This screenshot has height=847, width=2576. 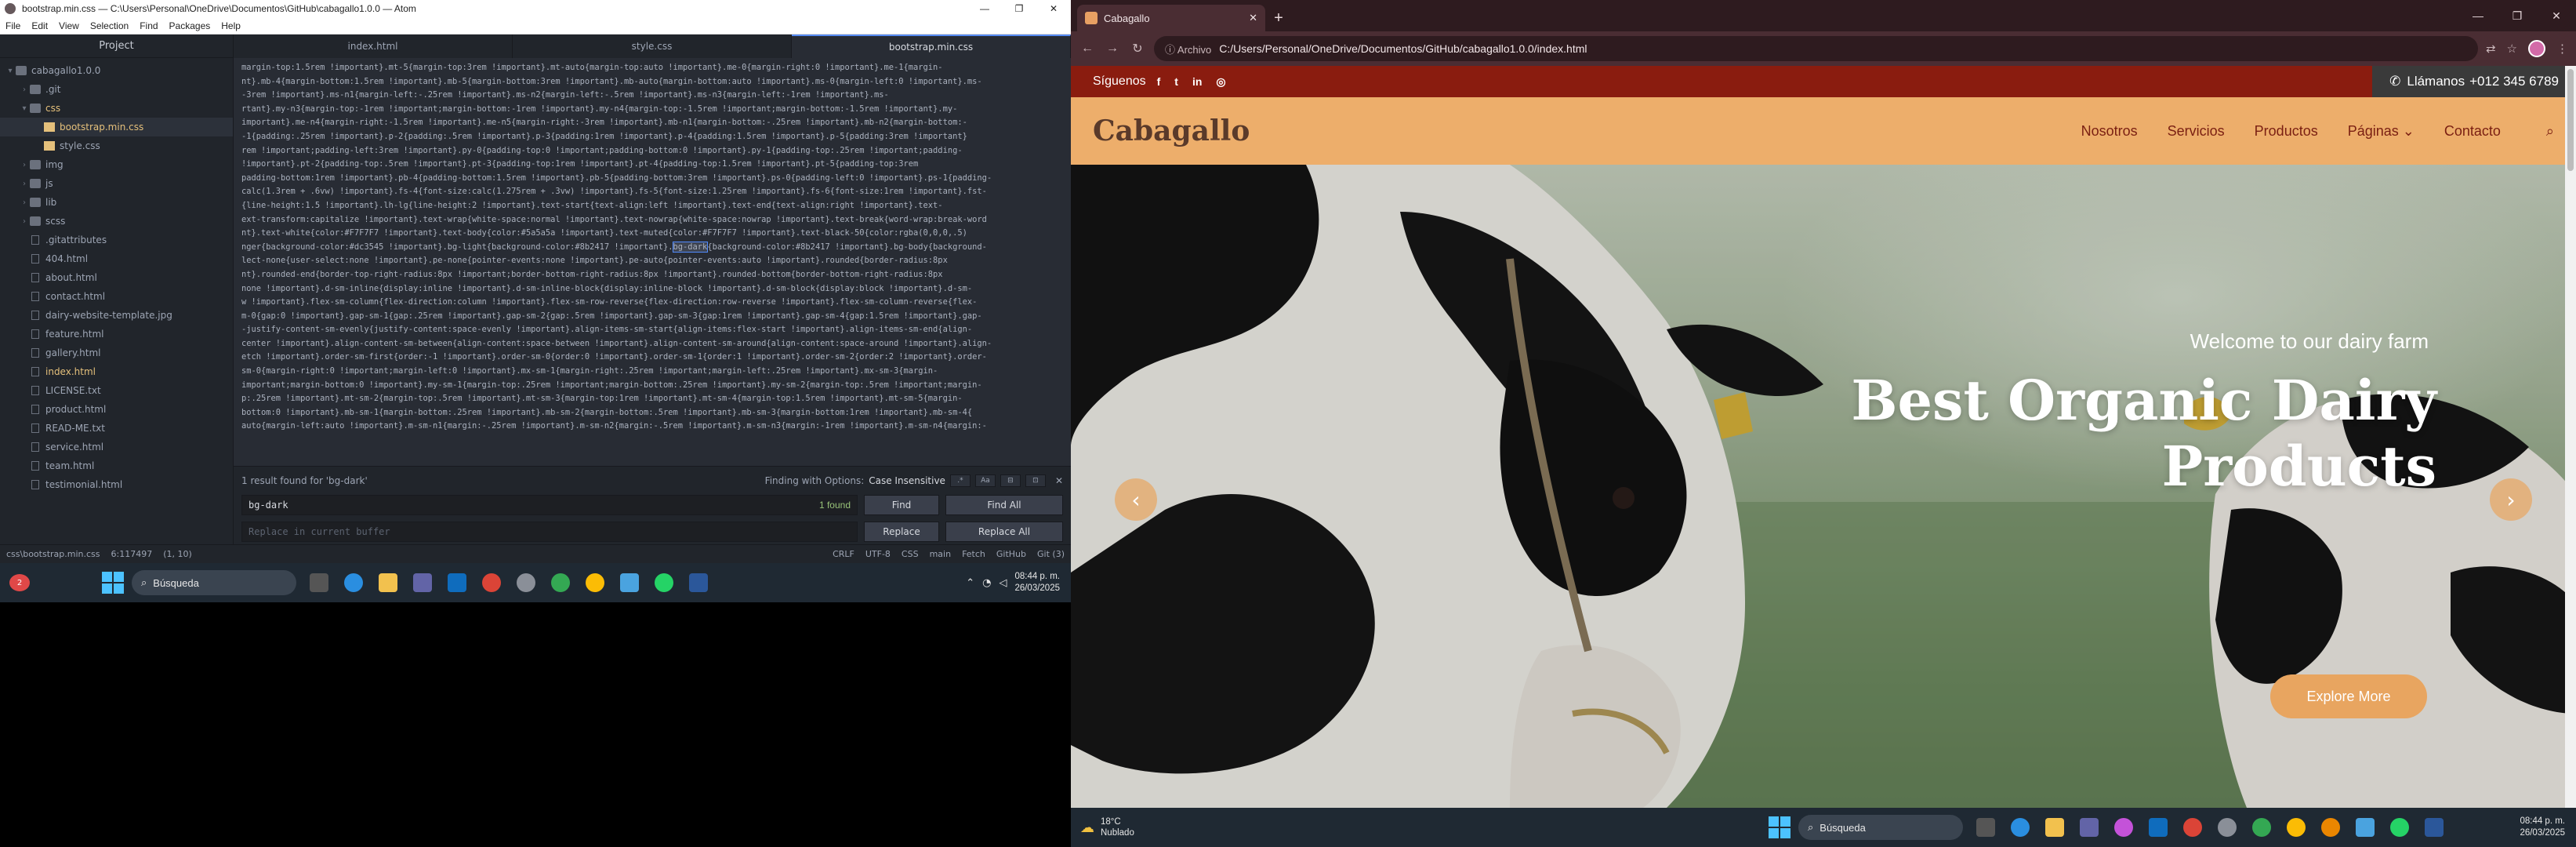 What do you see at coordinates (47, 582) in the screenshot?
I see `taskbar-widget: 2` at bounding box center [47, 582].